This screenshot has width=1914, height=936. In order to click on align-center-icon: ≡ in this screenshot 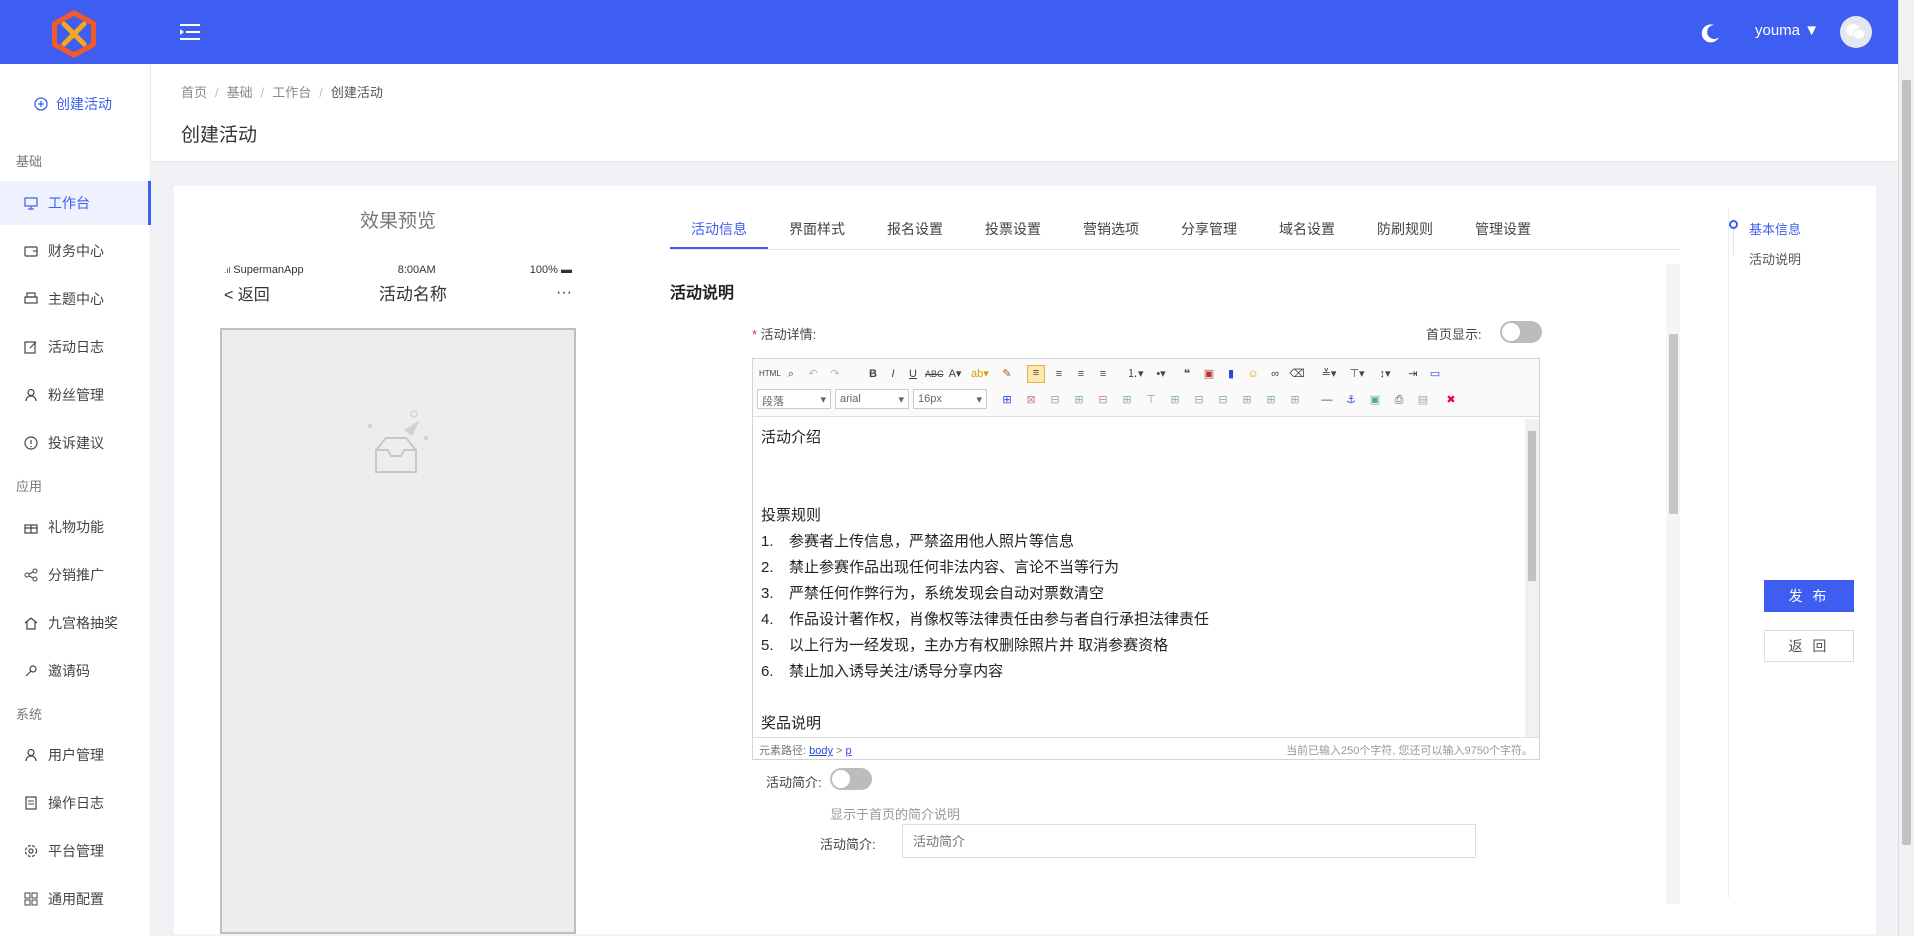, I will do `click(1059, 374)`.